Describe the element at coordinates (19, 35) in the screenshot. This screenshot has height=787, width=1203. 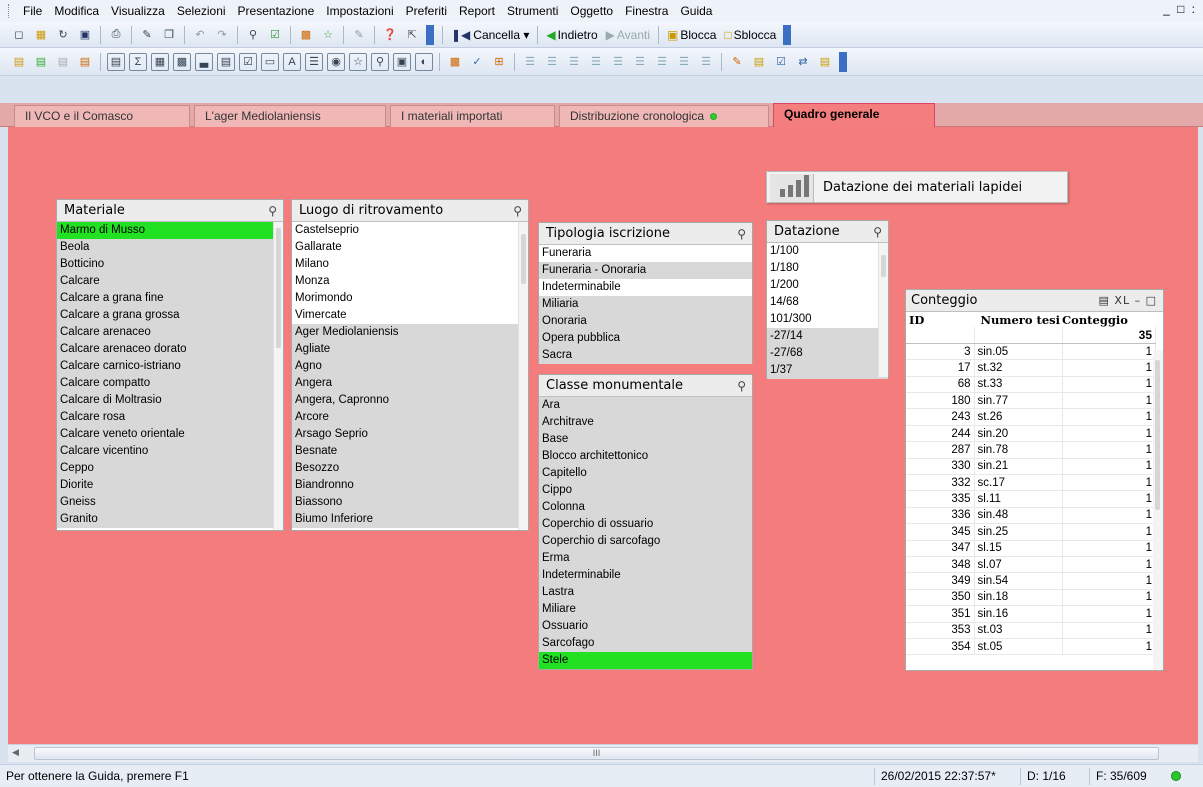
I see `new-doc-icon: ◻` at that location.